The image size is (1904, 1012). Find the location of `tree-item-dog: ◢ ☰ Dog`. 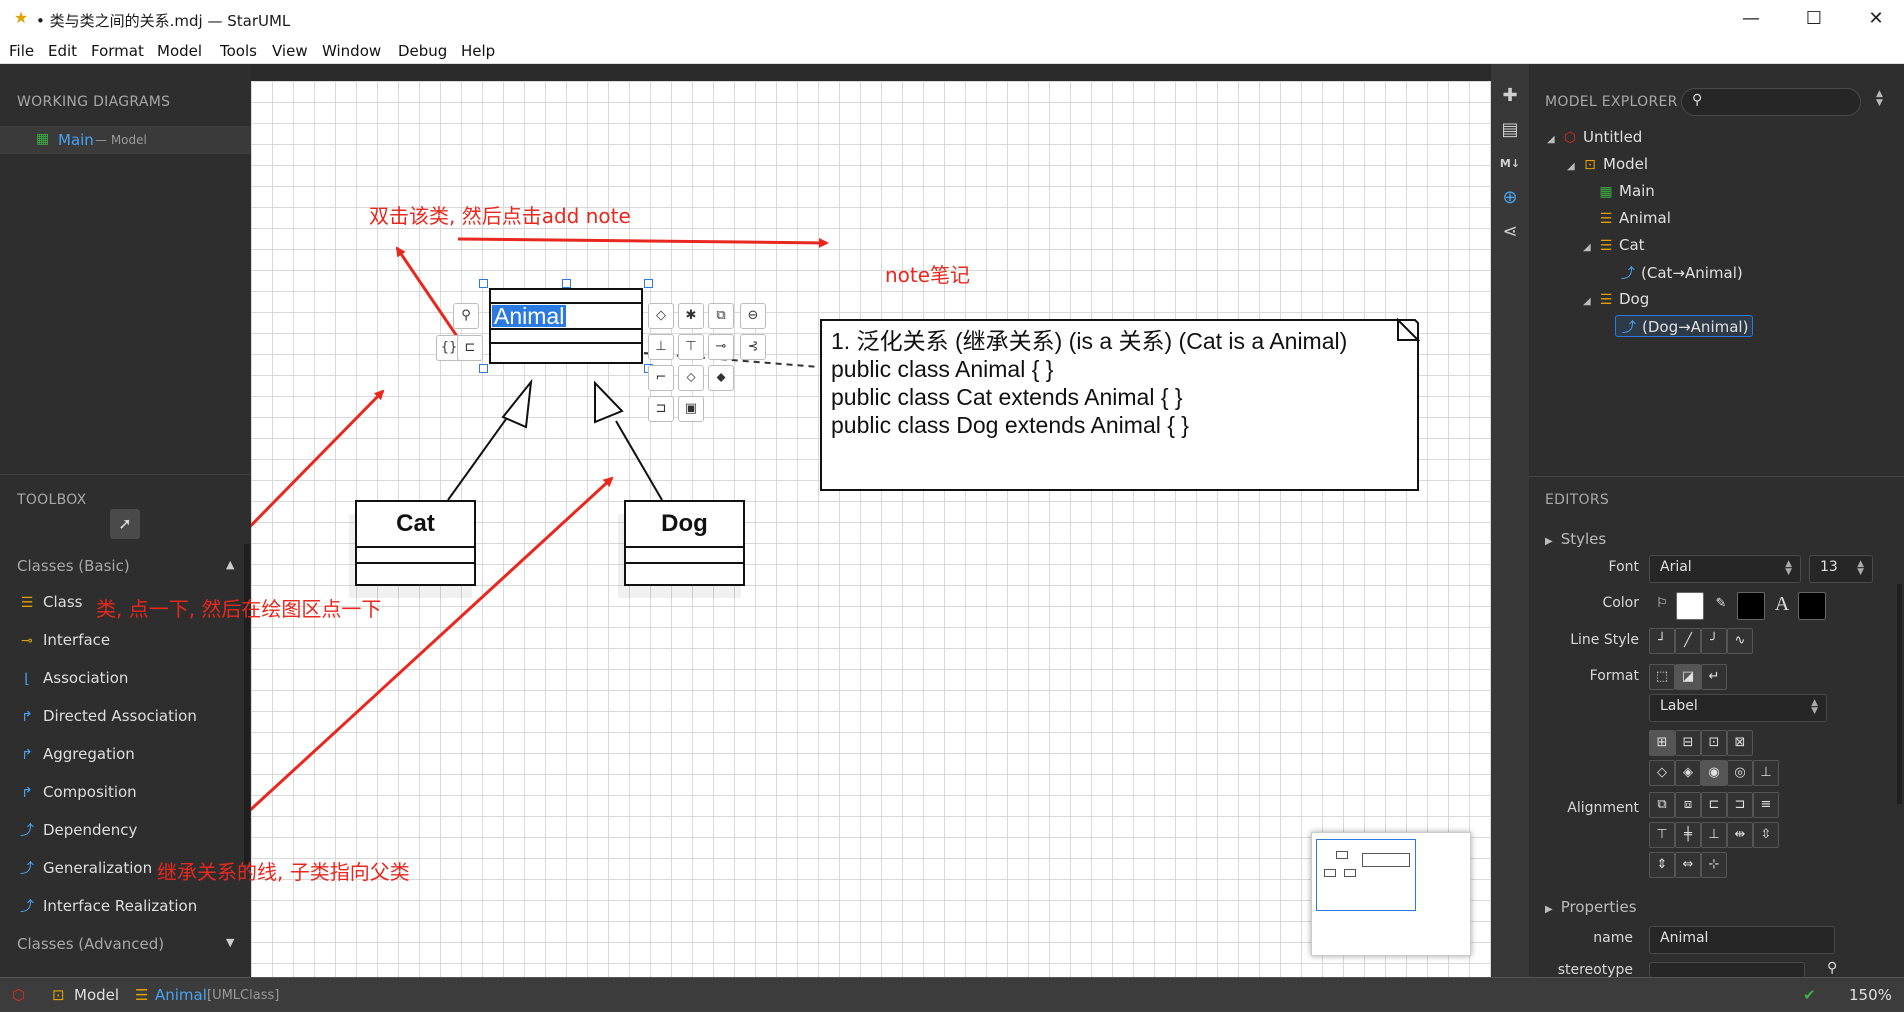

tree-item-dog: ◢ ☰ Dog is located at coordinates (1616, 301).